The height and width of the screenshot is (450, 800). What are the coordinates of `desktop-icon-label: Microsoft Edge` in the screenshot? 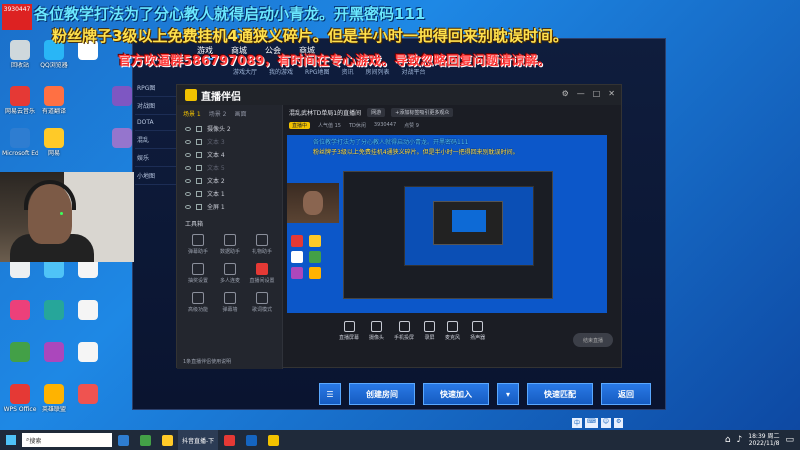 It's located at (20, 153).